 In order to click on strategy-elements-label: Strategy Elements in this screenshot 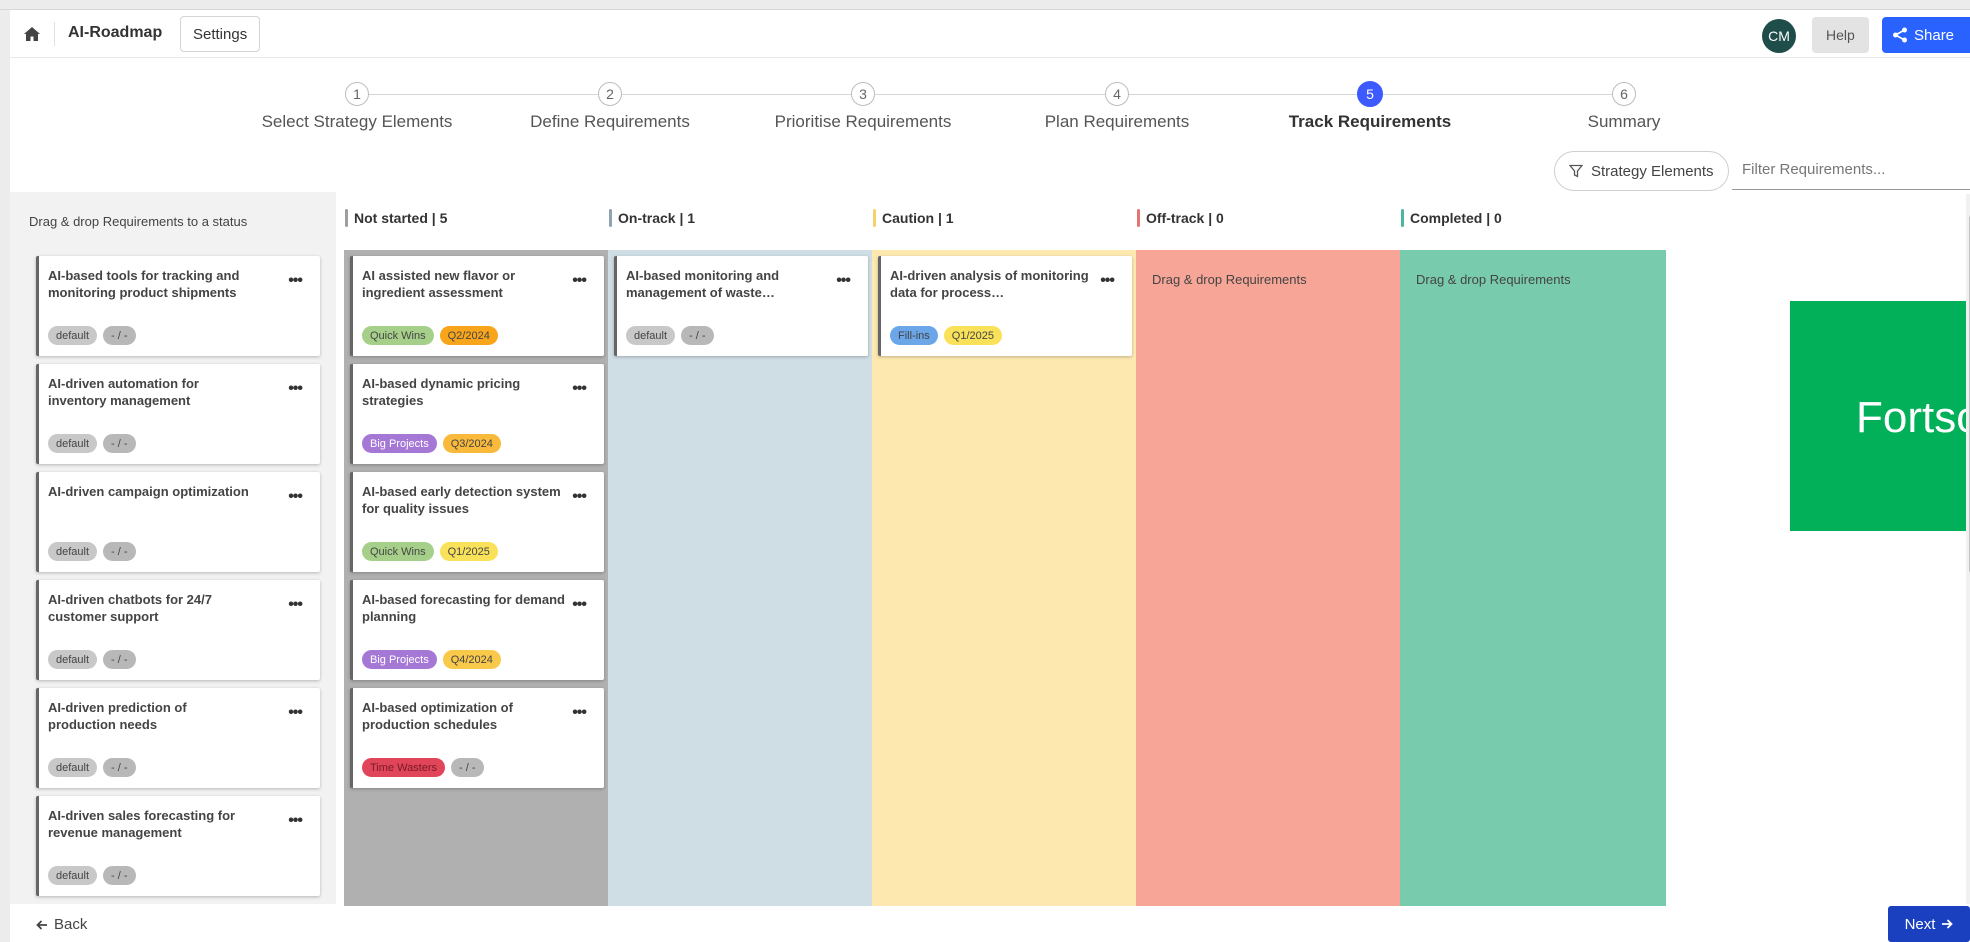, I will do `click(1652, 171)`.